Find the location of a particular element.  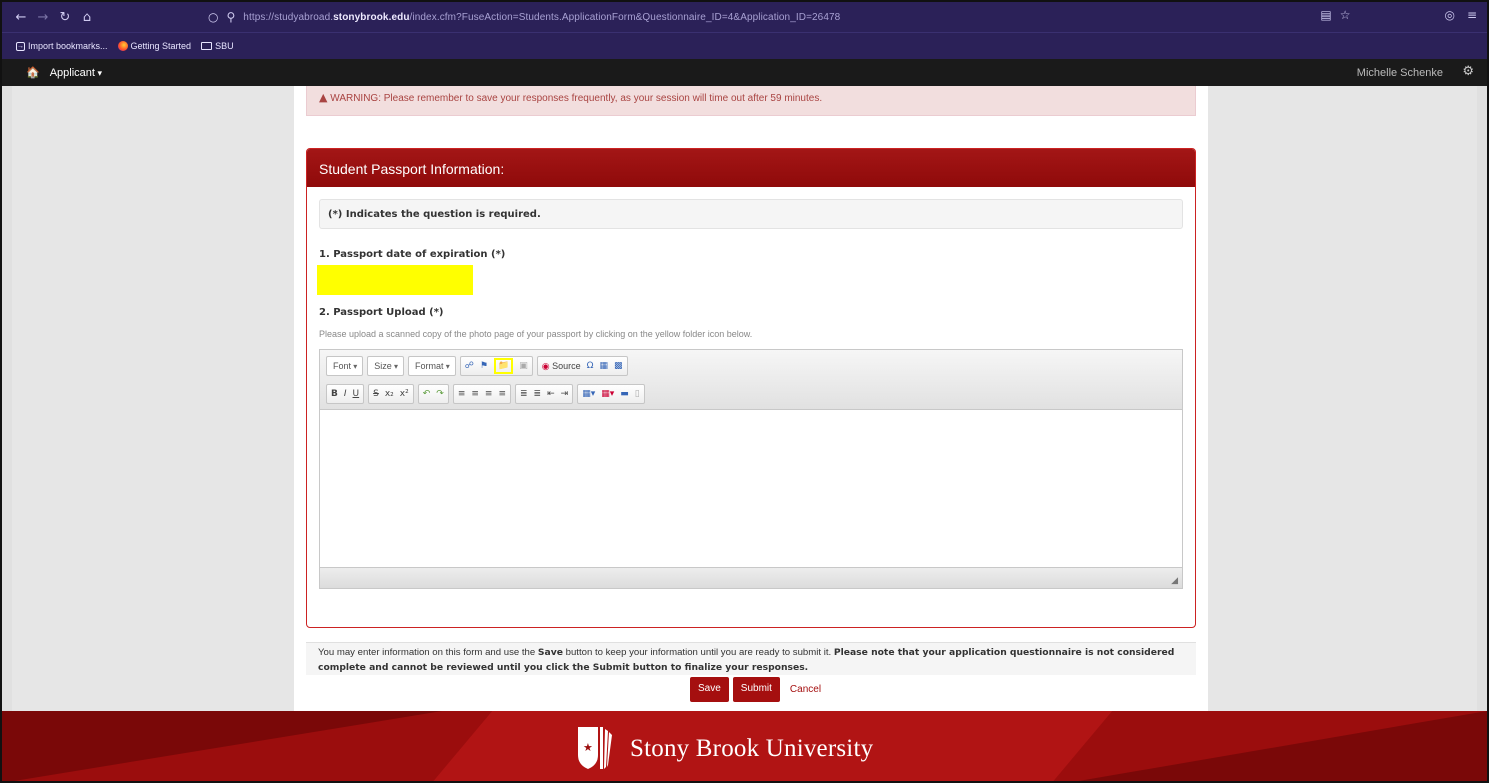

bulleted-list-icon: ≣ is located at coordinates (538, 394).